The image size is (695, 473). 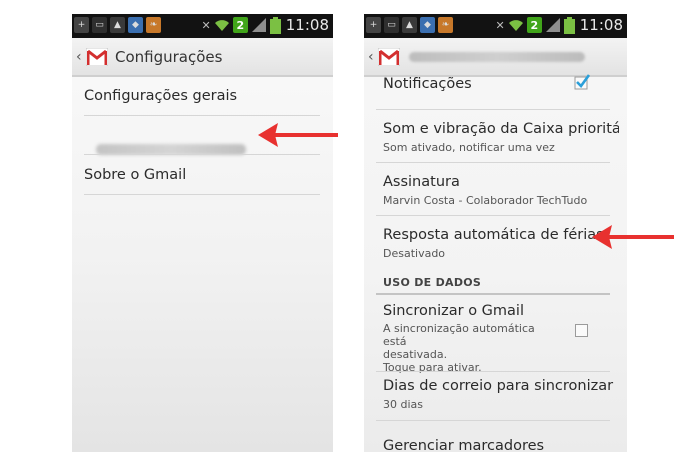 What do you see at coordinates (501, 182) in the screenshot?
I see `signature-label: Assinatura` at bounding box center [501, 182].